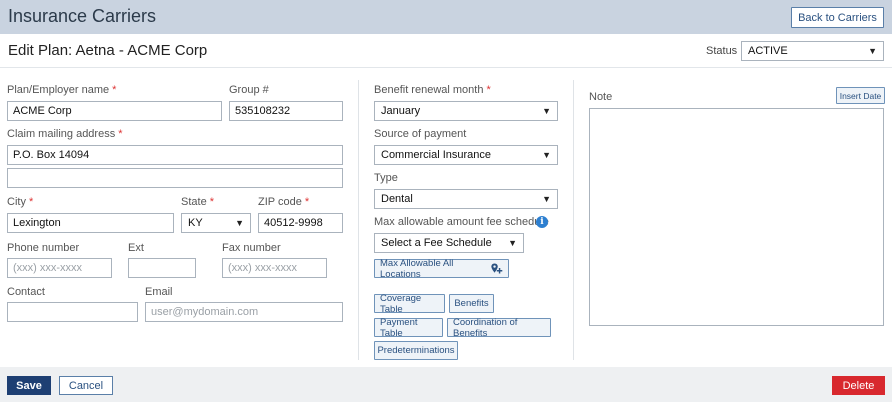 Image resolution: width=892 pixels, height=402 pixels. I want to click on type-value: Dental, so click(397, 199).